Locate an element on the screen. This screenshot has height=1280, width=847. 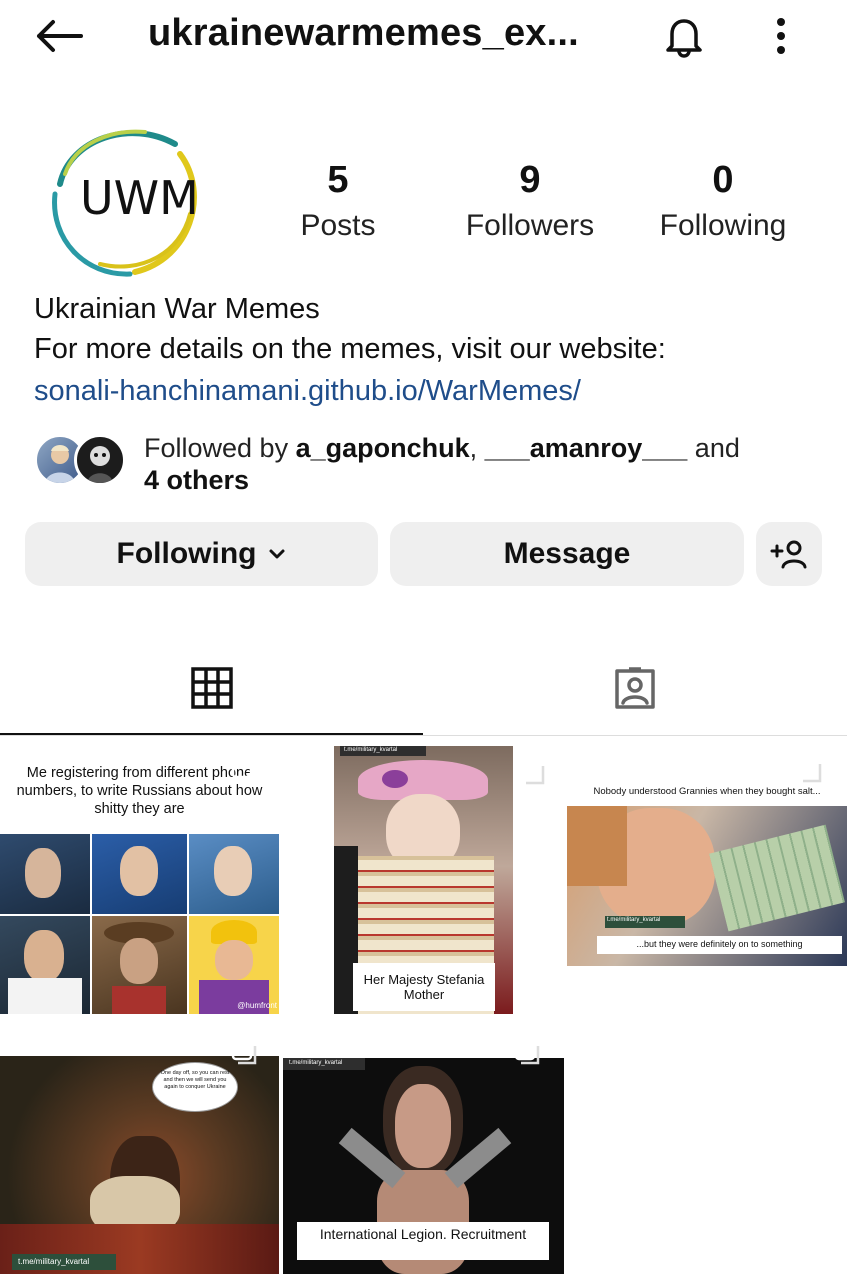
avatar-logo-text: UWM is located at coordinates (139, 198).